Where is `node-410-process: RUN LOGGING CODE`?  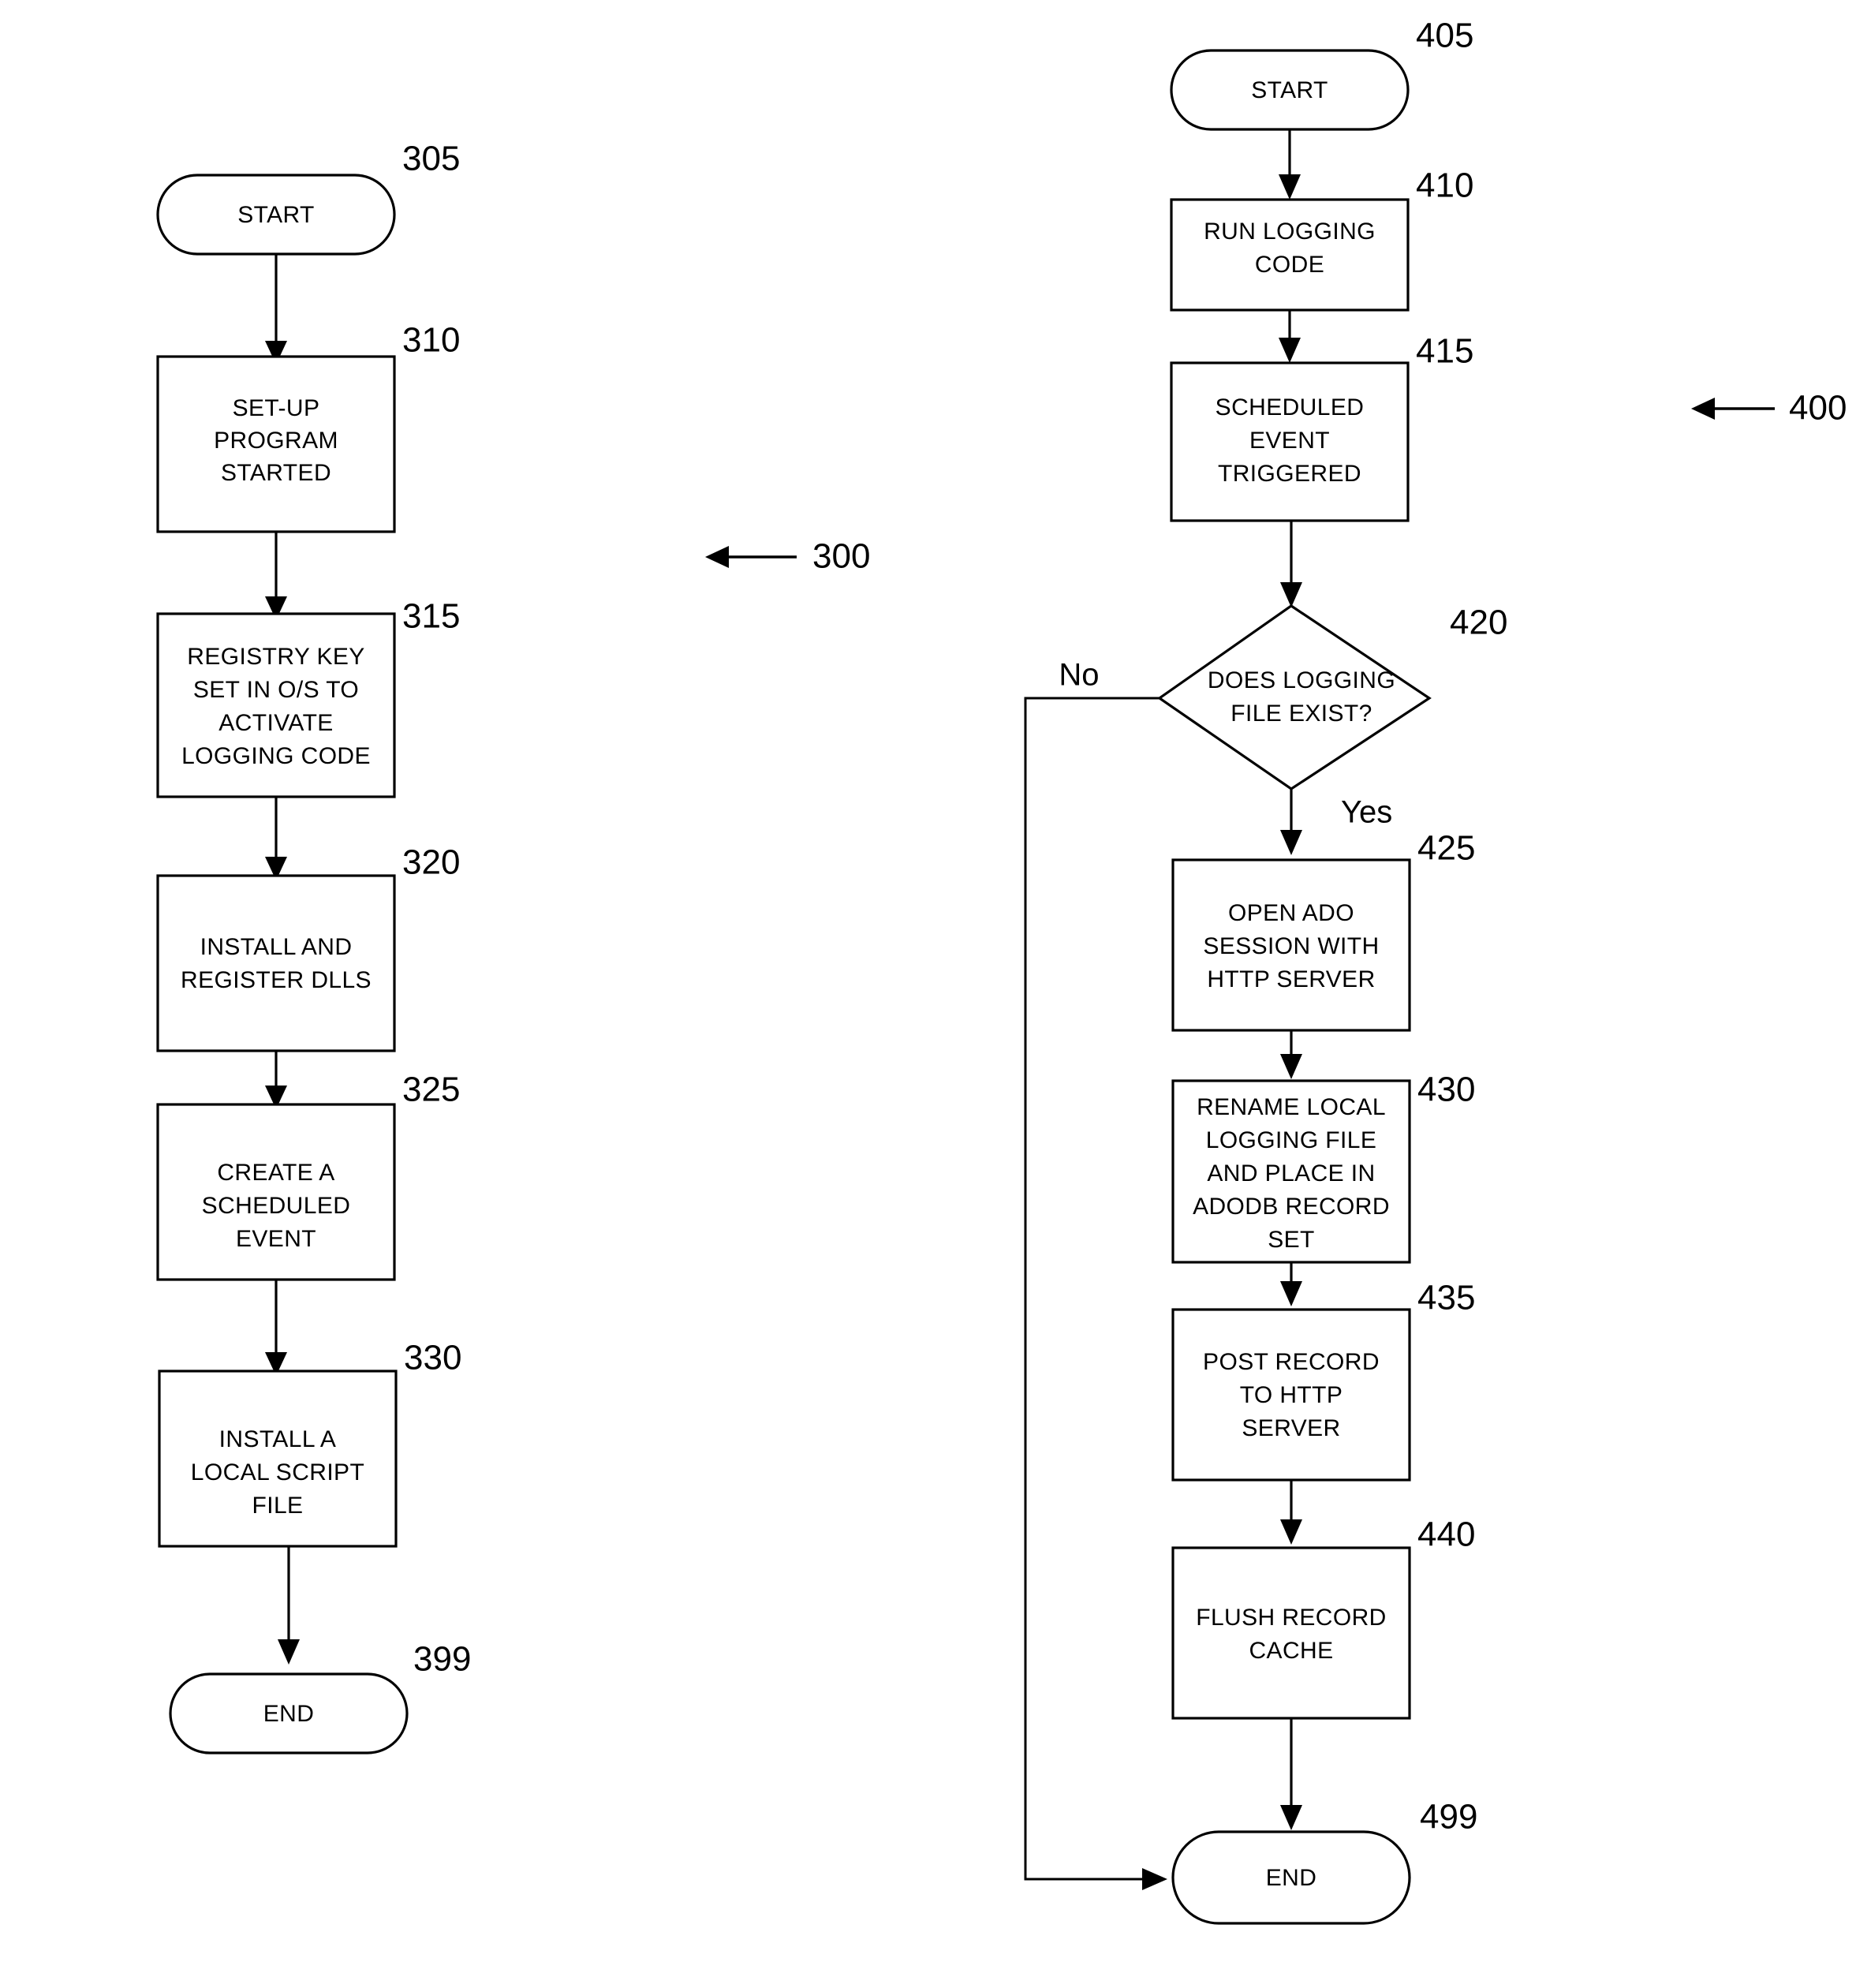 node-410-process: RUN LOGGING CODE is located at coordinates (1290, 255).